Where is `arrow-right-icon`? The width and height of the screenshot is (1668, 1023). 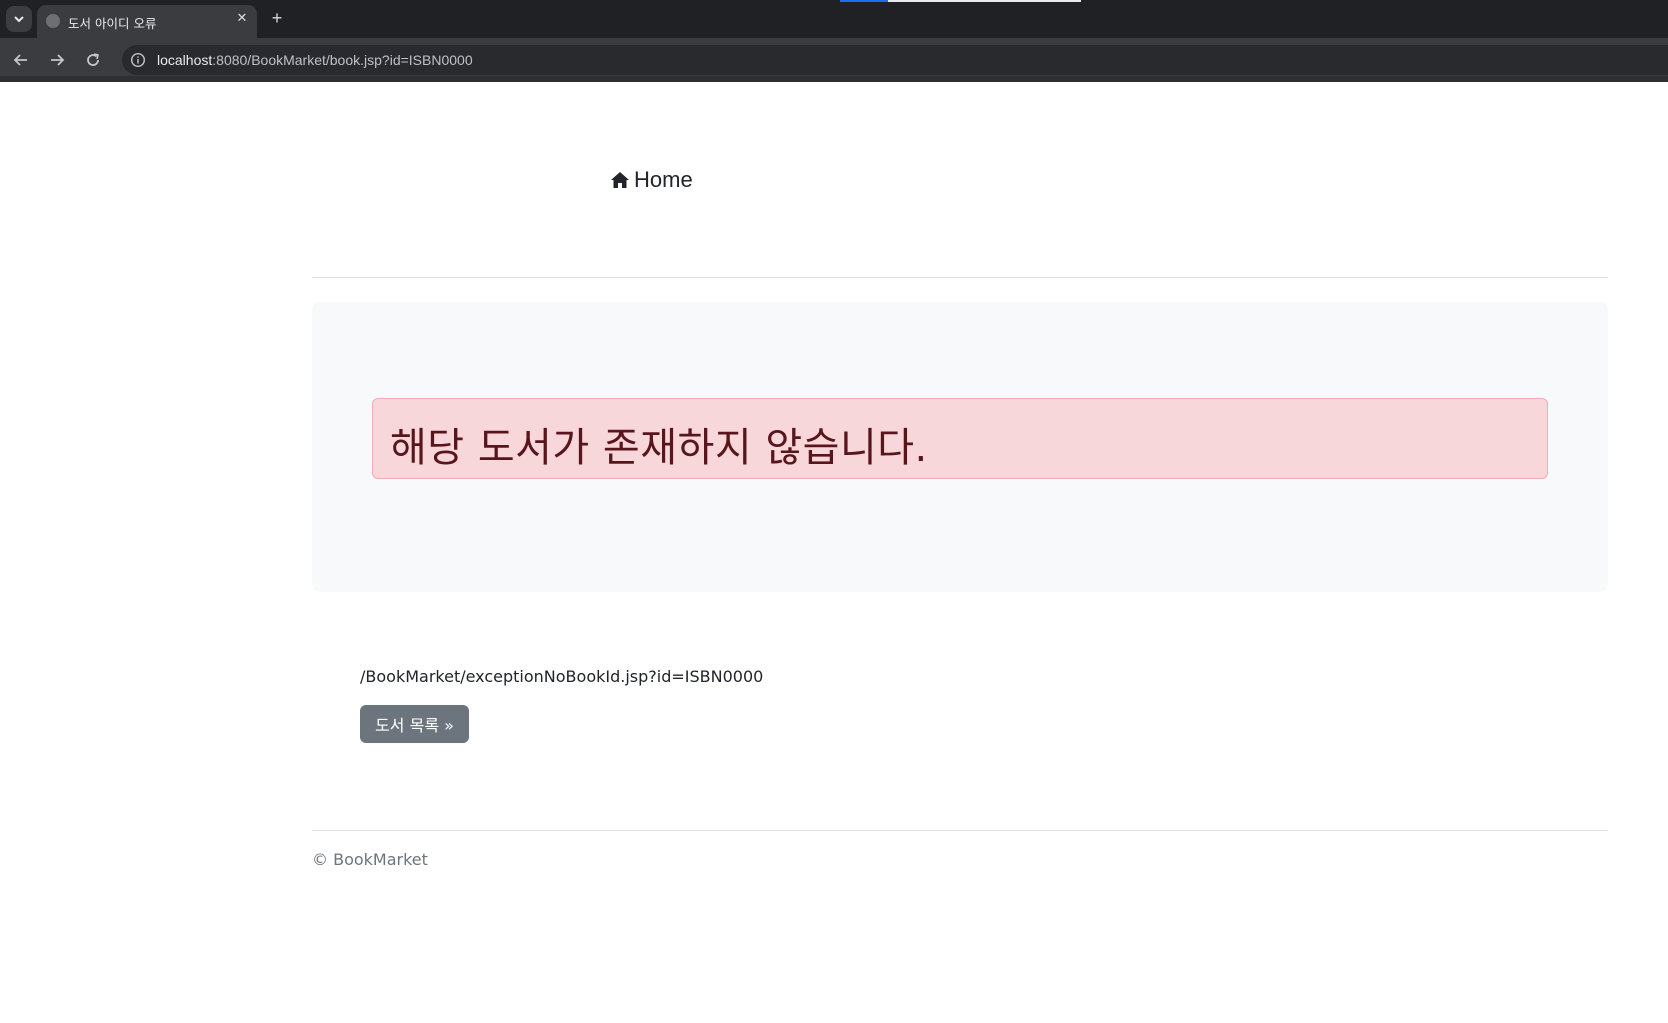 arrow-right-icon is located at coordinates (58, 60).